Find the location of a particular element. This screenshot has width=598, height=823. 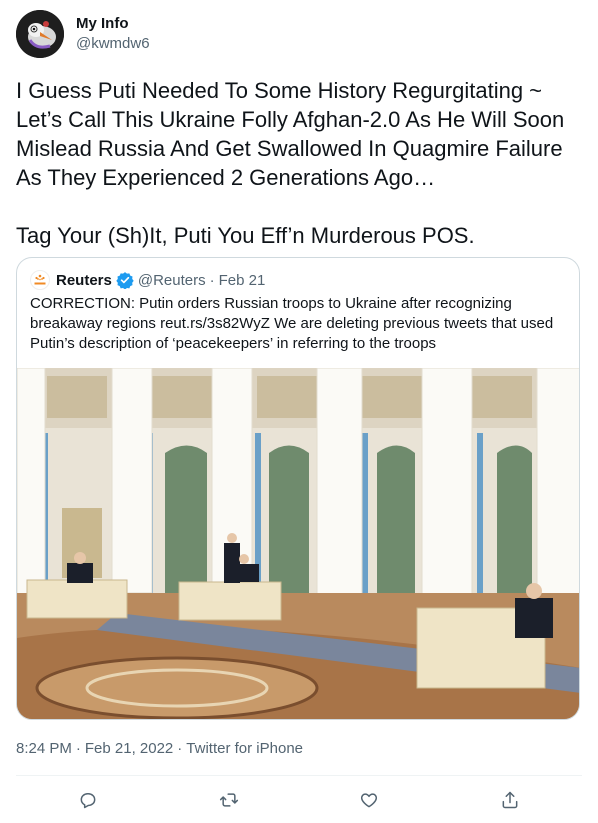

tweet-metadata: 8:24 PM · Feb 21, 2022 · Twitter for iPhone is located at coordinates (159, 748).